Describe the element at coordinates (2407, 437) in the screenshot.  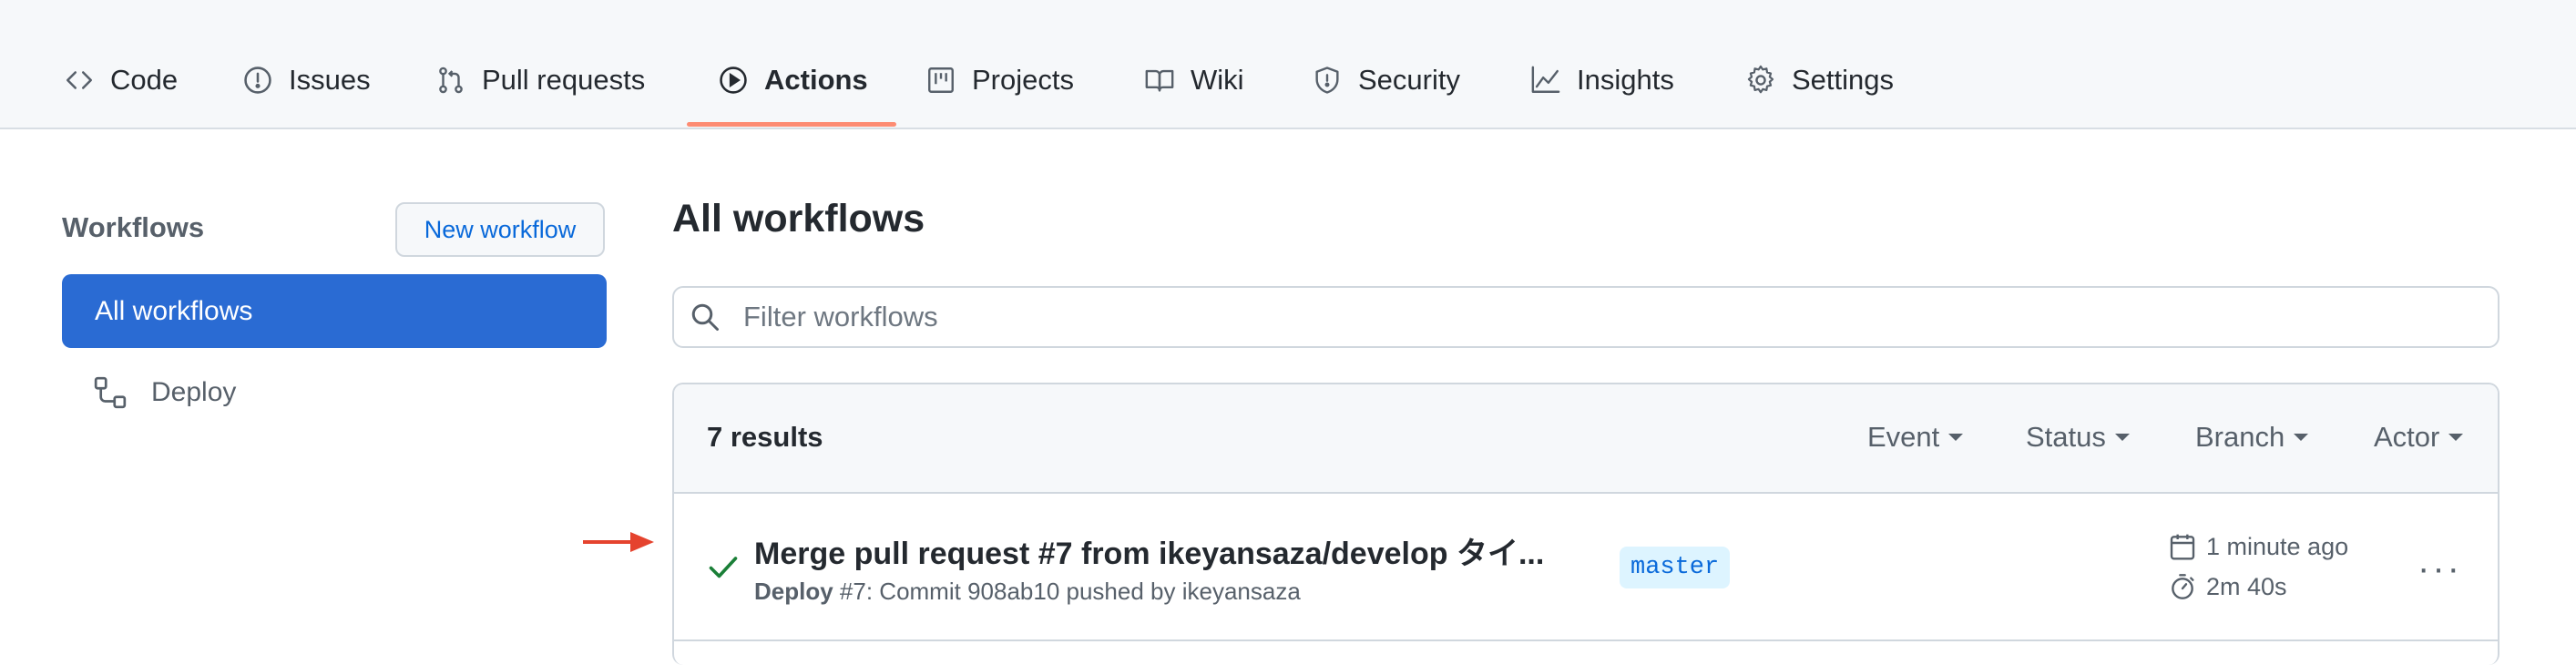
I see `dropdown-label: Actor` at that location.